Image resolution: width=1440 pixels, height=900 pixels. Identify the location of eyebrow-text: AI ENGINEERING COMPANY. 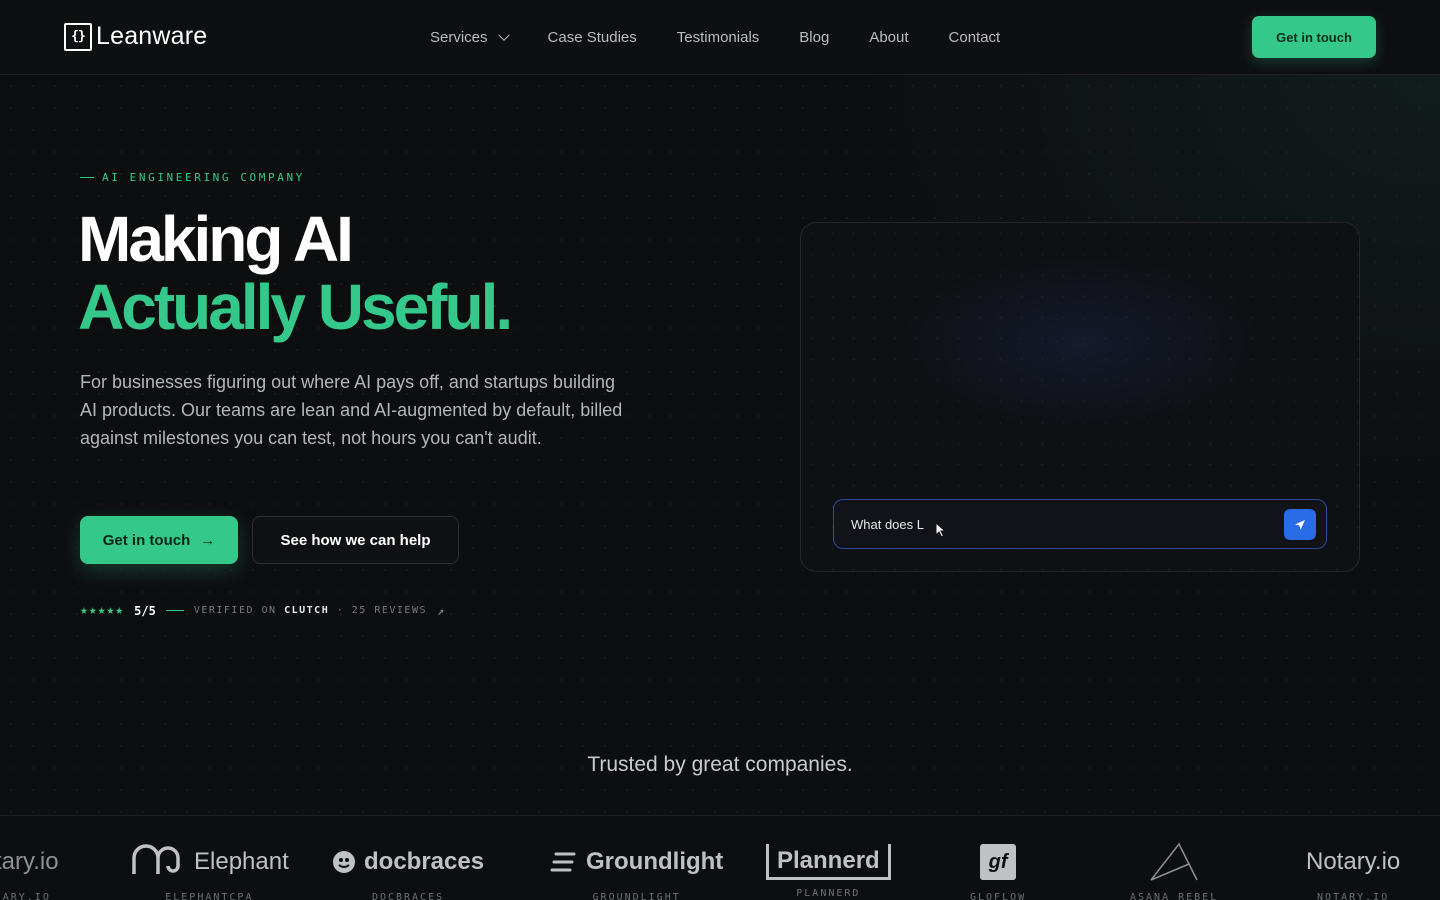
(203, 177).